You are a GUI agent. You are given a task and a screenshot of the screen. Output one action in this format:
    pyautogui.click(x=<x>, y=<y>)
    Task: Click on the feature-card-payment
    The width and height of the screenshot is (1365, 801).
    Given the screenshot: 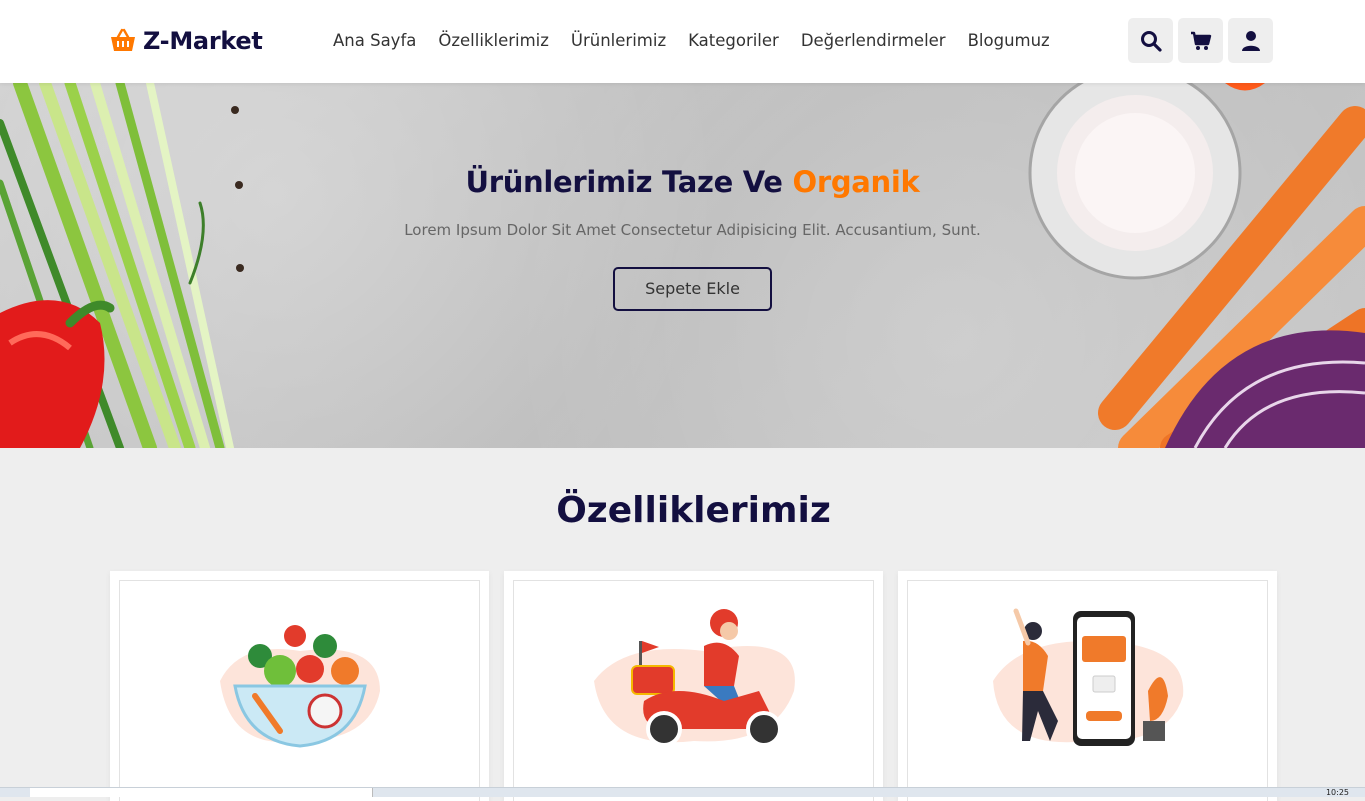 What is the action you would take?
    pyautogui.click(x=1087, y=686)
    